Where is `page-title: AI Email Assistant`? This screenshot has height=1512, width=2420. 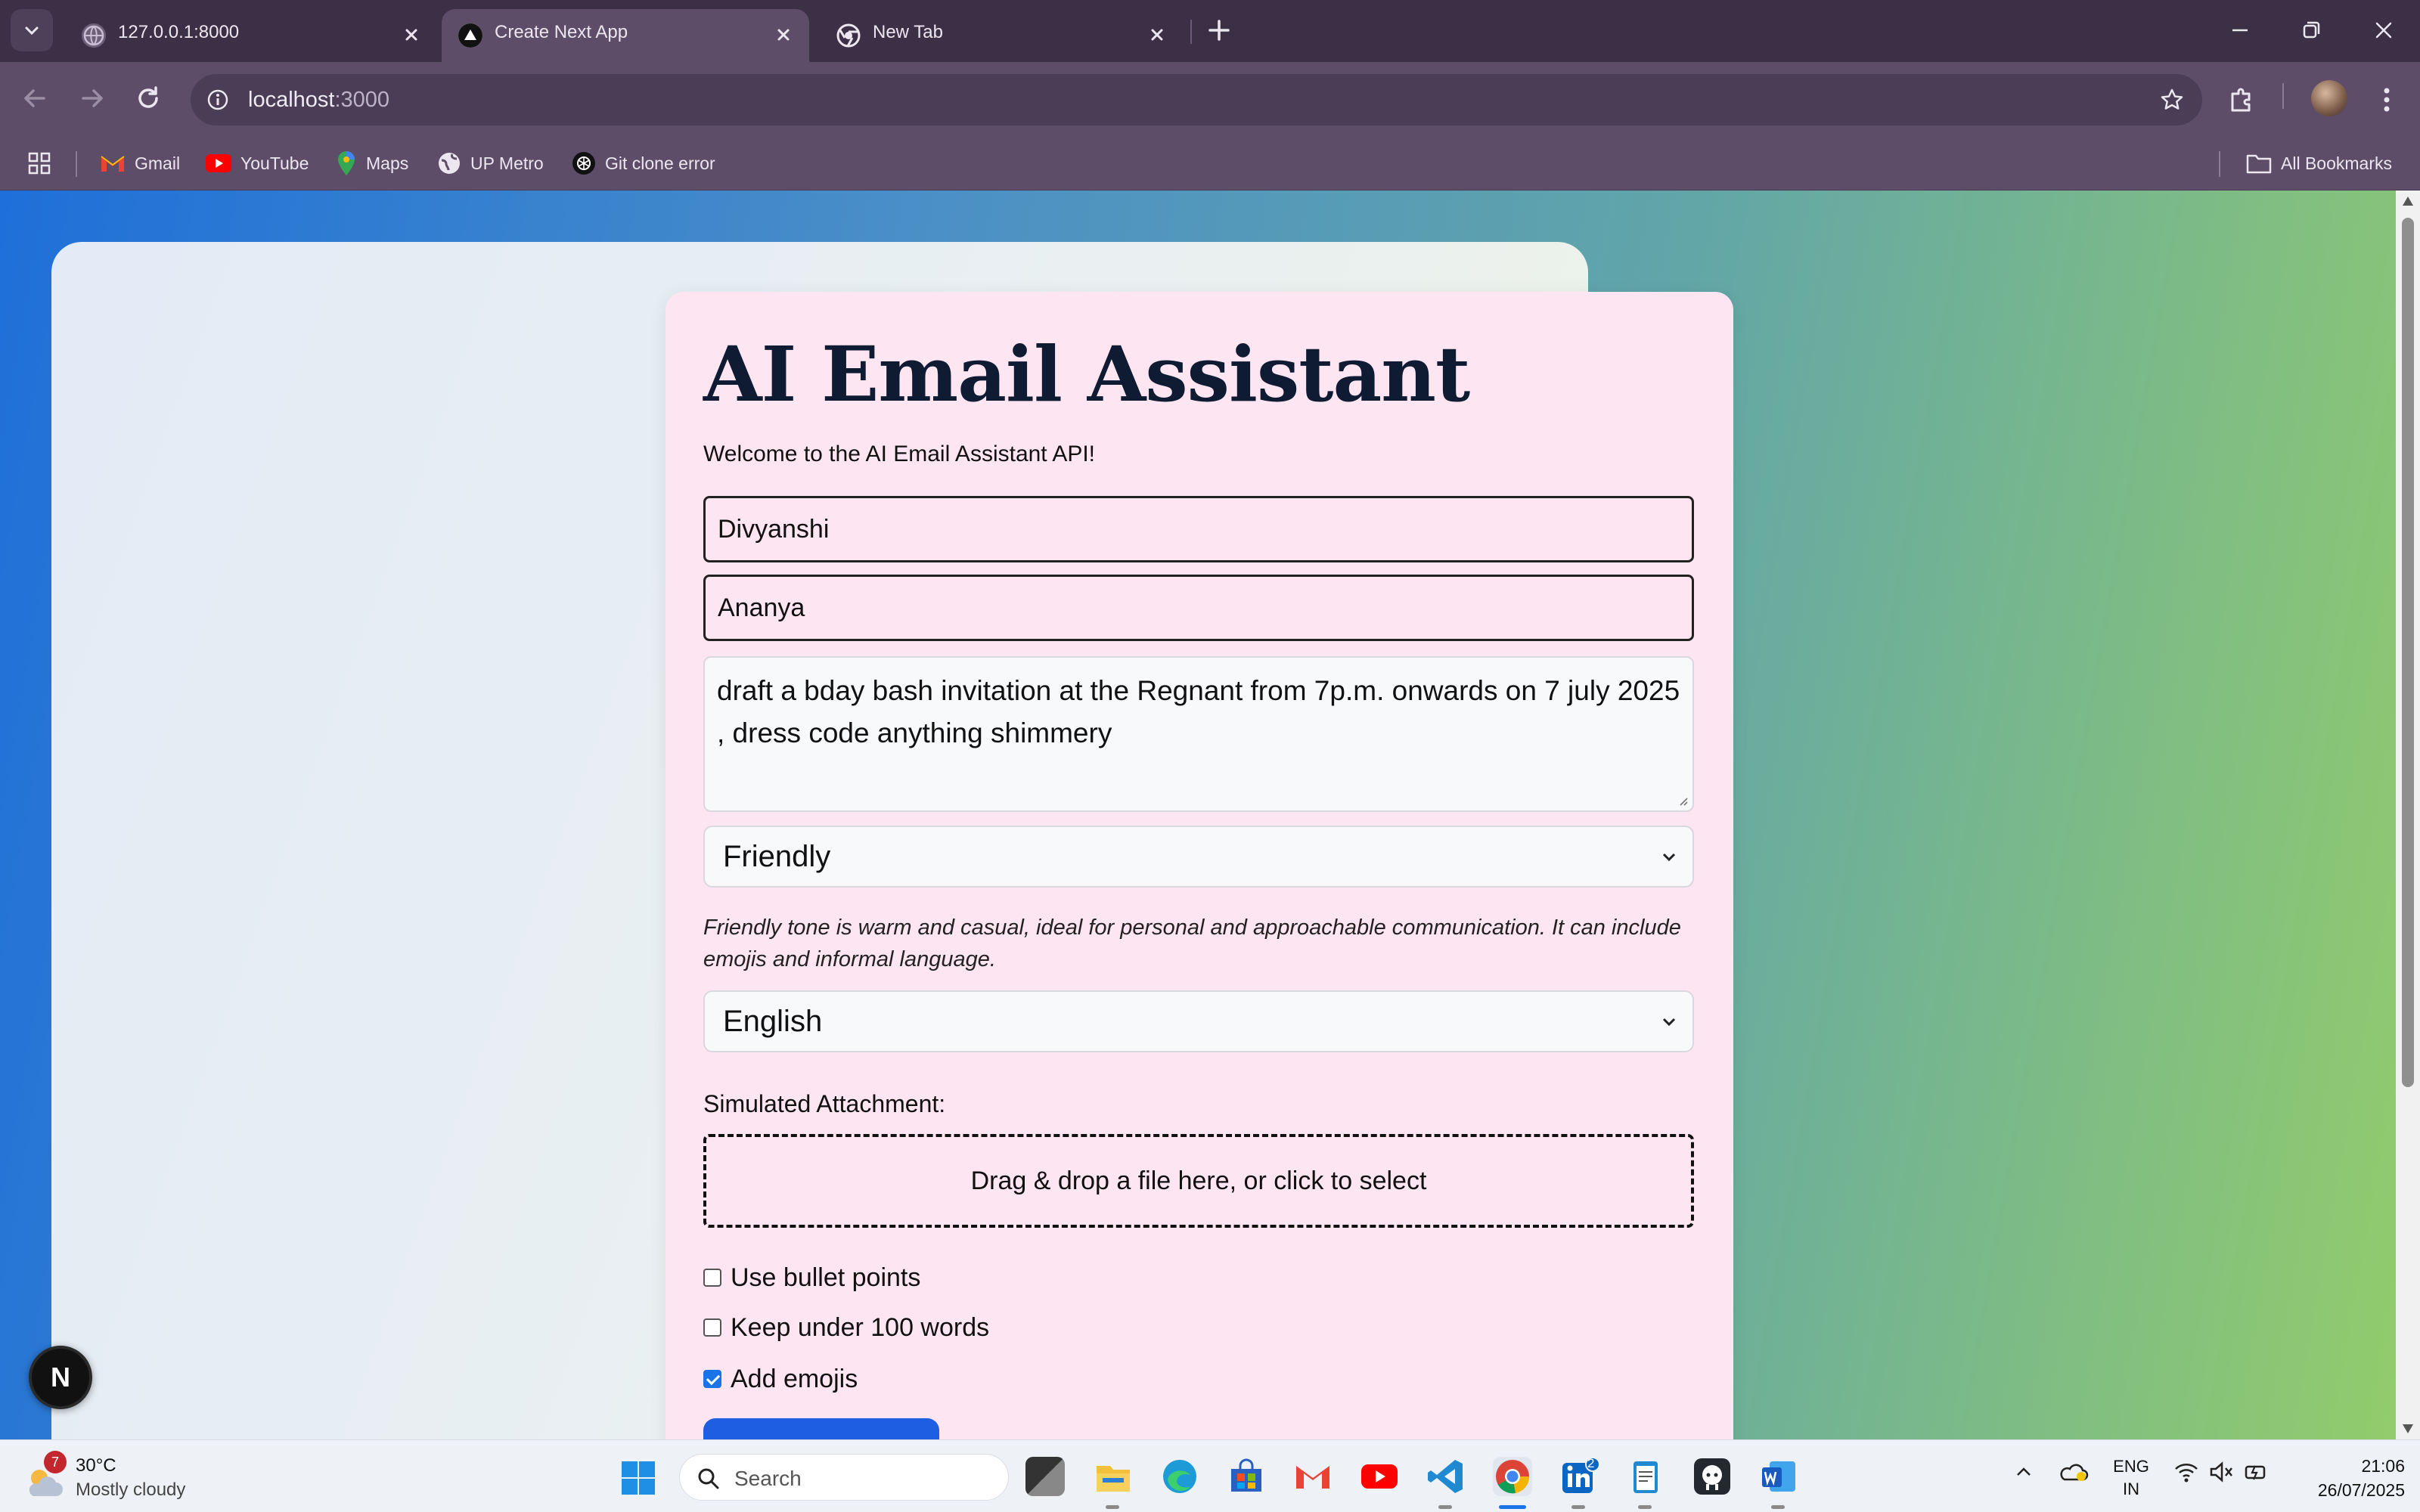 page-title: AI Email Assistant is located at coordinates (1086, 374).